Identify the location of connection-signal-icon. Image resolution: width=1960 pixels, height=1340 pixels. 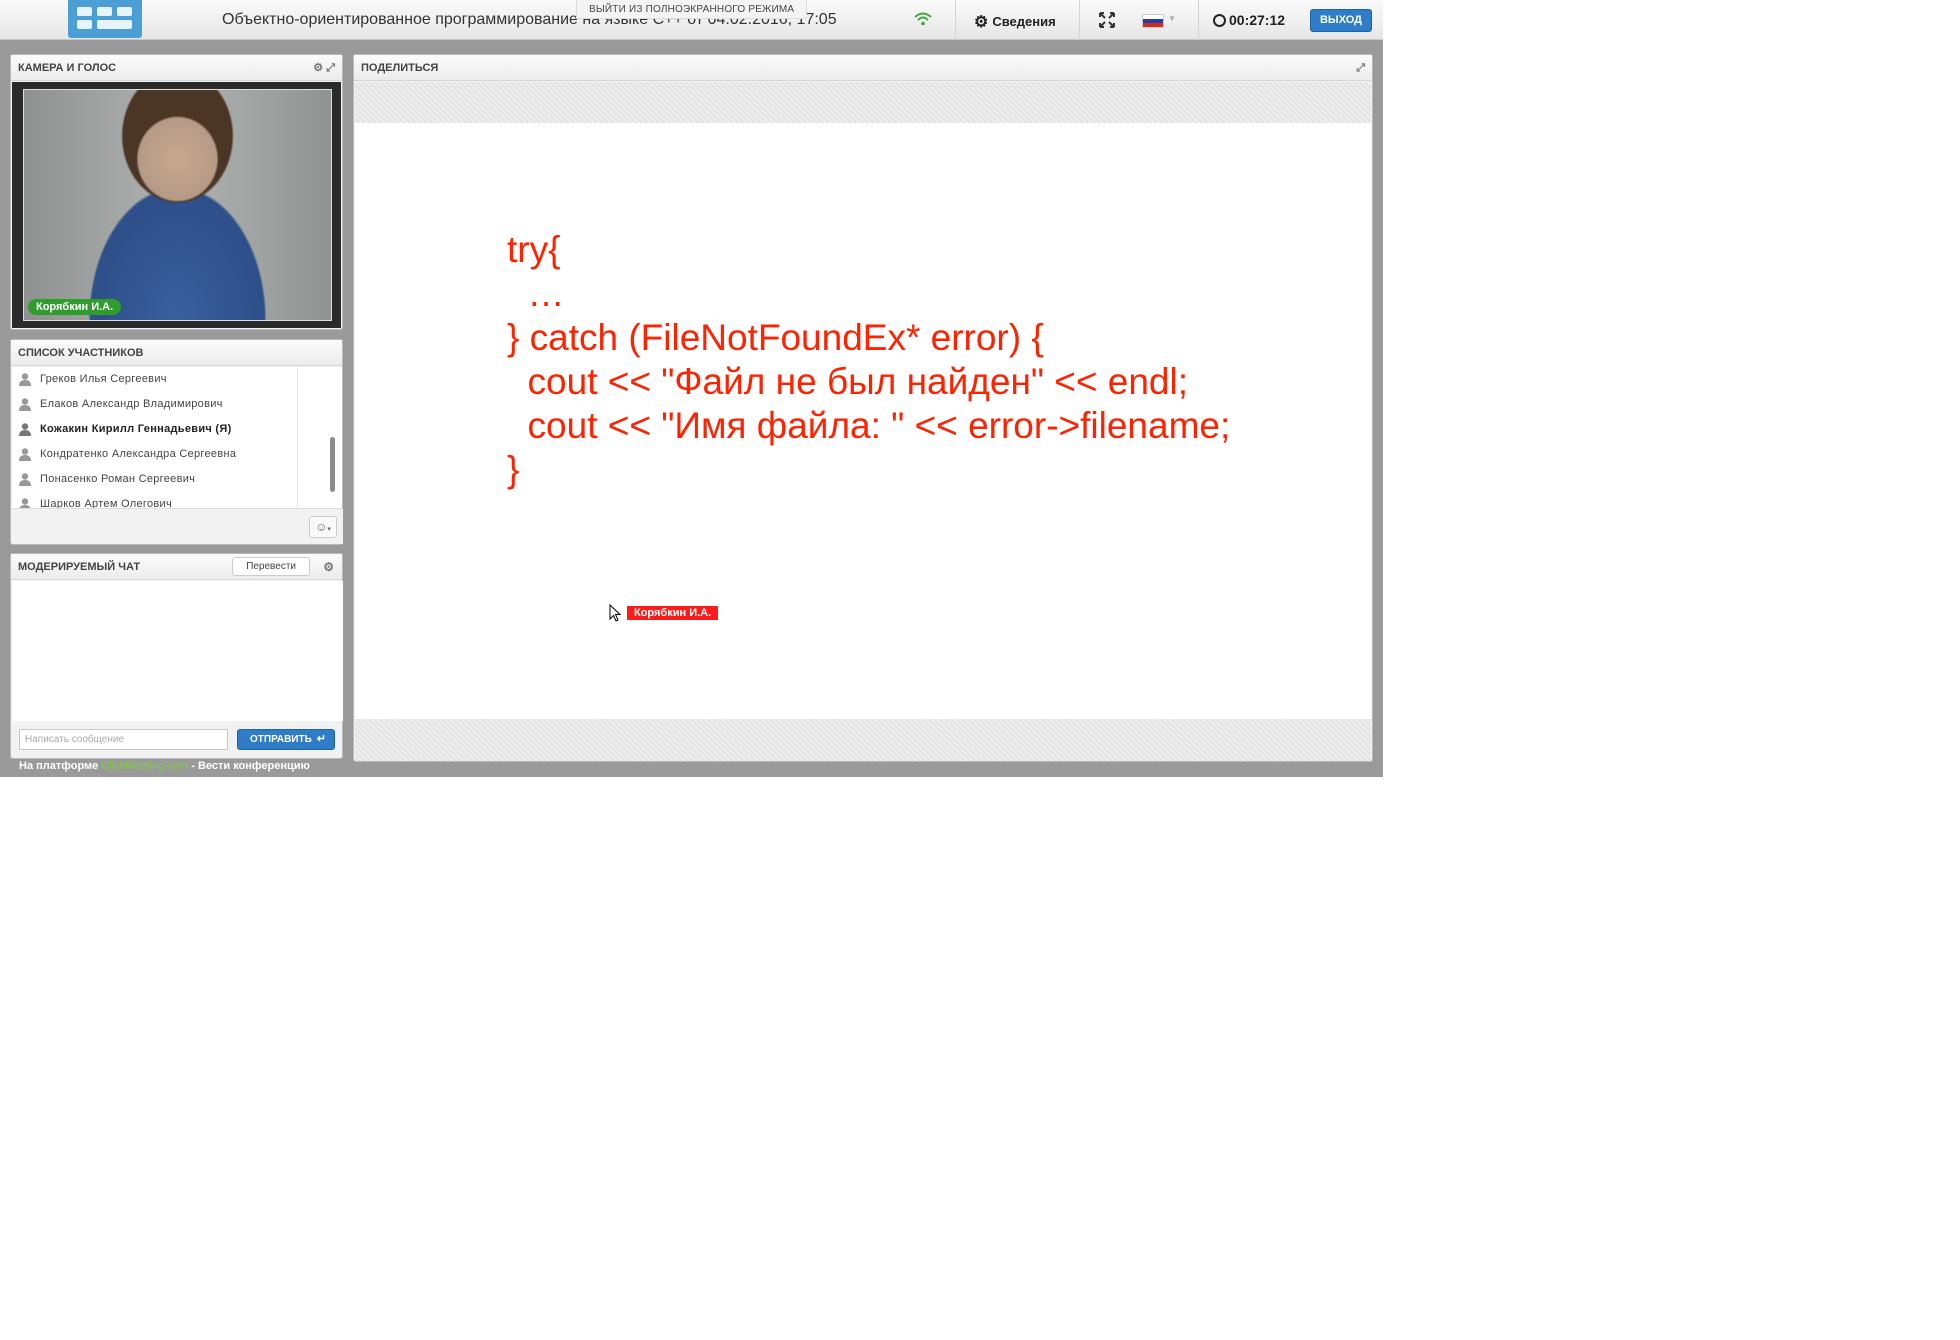
(923, 19).